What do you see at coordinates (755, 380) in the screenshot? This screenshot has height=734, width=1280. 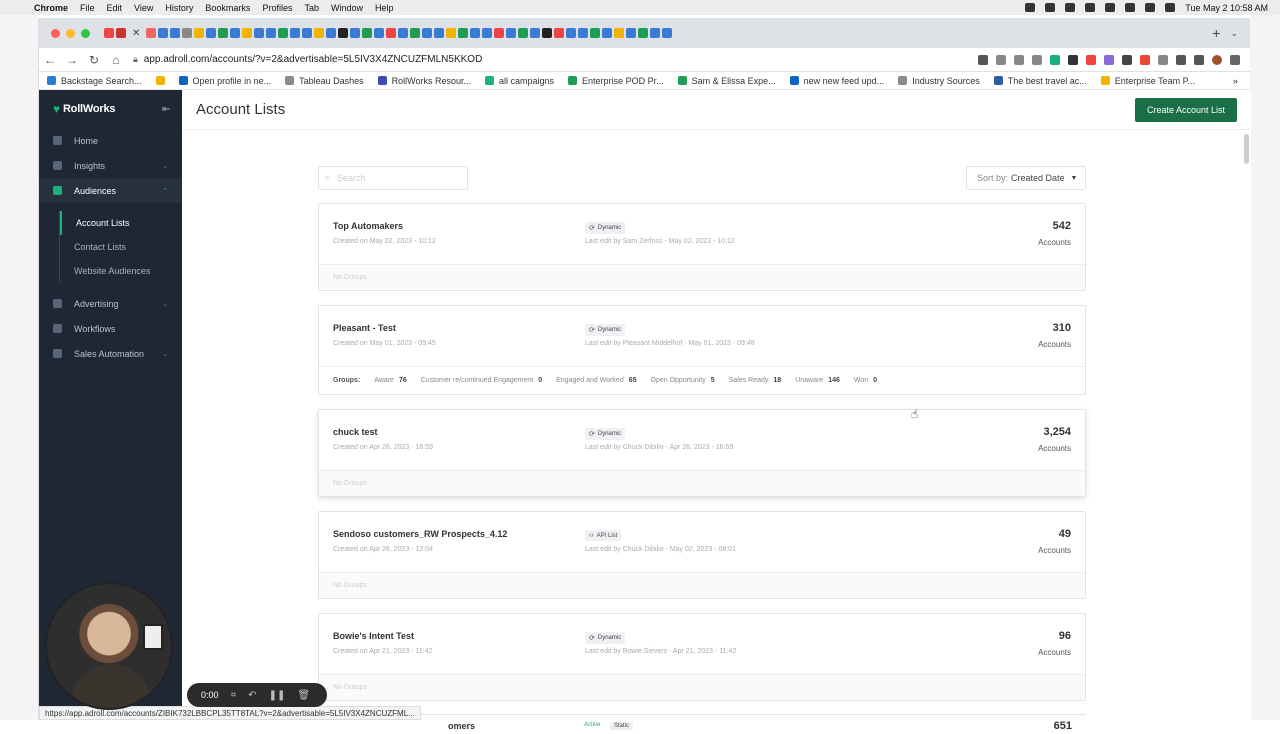 I see `group-chip: Sales Ready 18` at bounding box center [755, 380].